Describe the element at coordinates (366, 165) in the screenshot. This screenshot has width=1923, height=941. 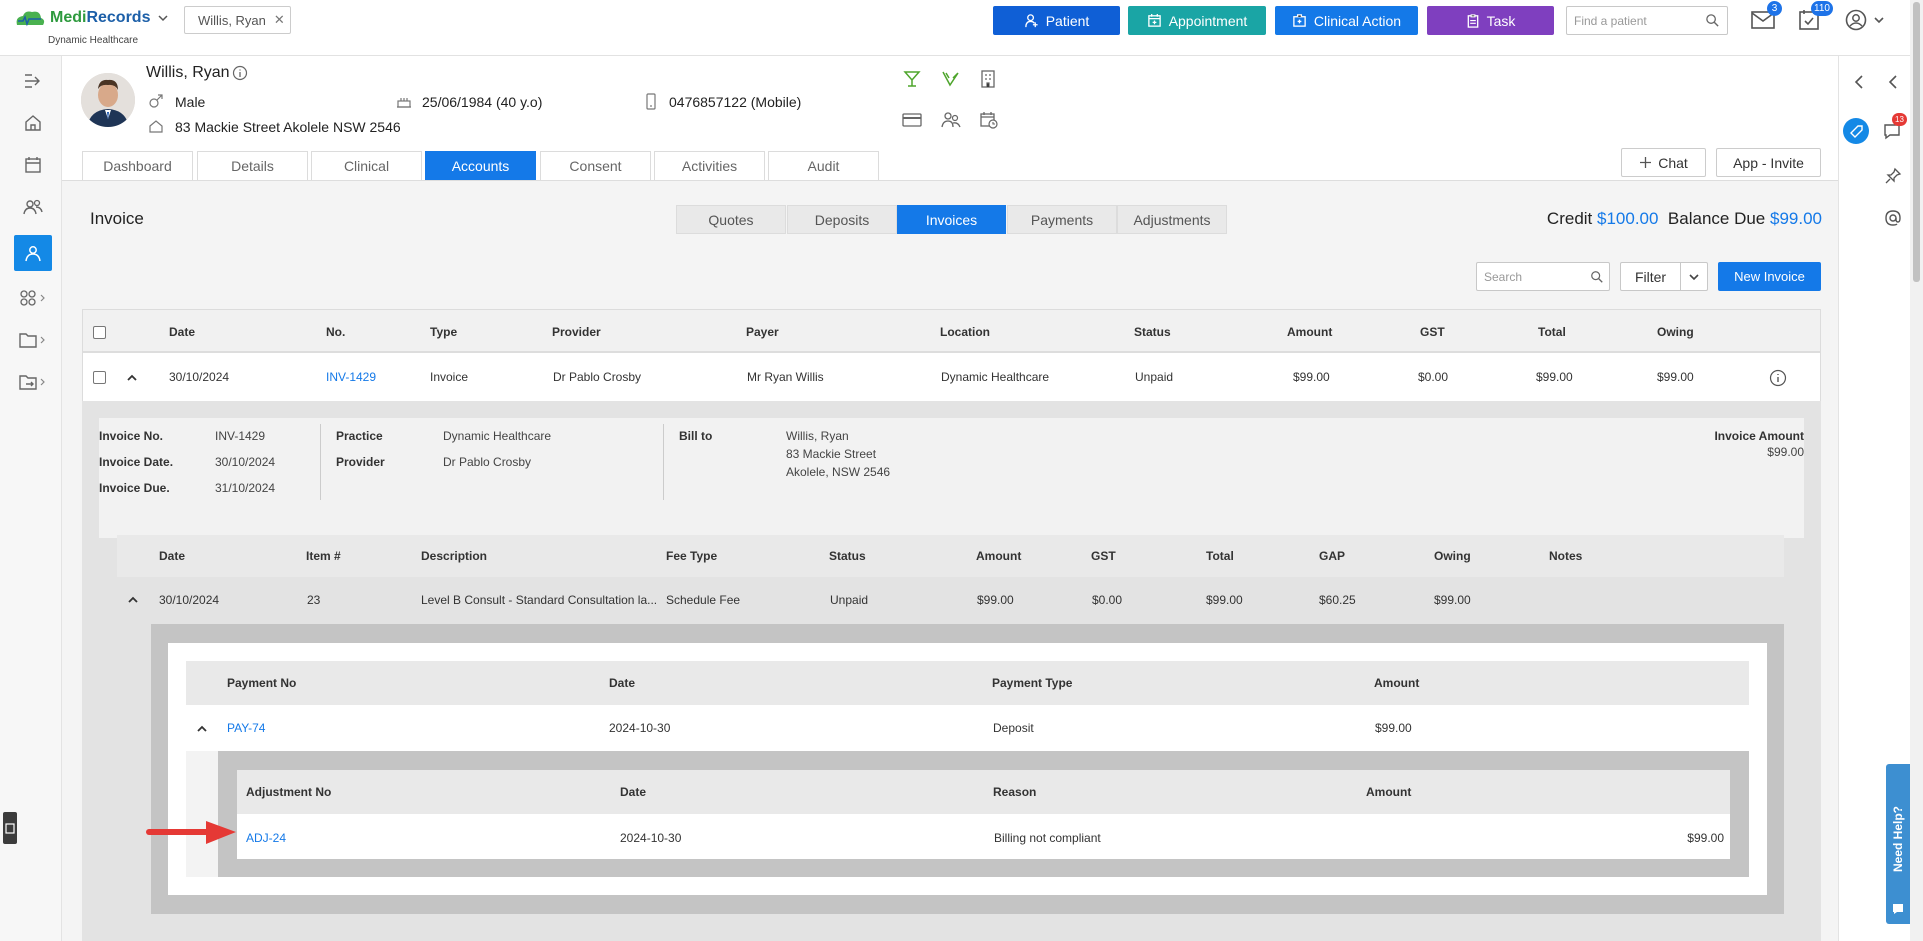
I see `tab-clinical: Clinical` at that location.